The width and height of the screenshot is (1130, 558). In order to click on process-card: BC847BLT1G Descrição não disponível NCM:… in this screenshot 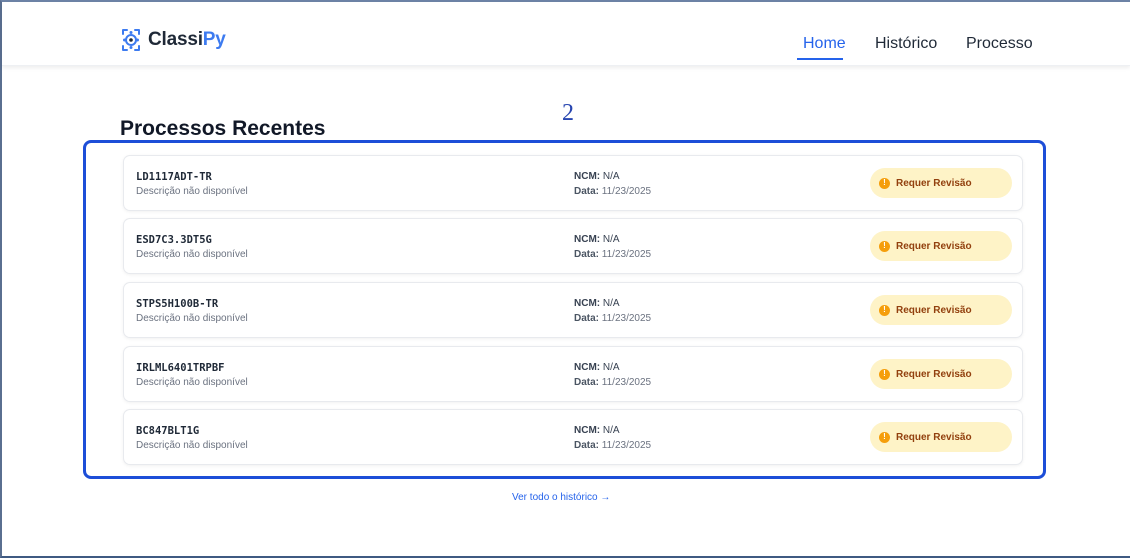, I will do `click(573, 437)`.